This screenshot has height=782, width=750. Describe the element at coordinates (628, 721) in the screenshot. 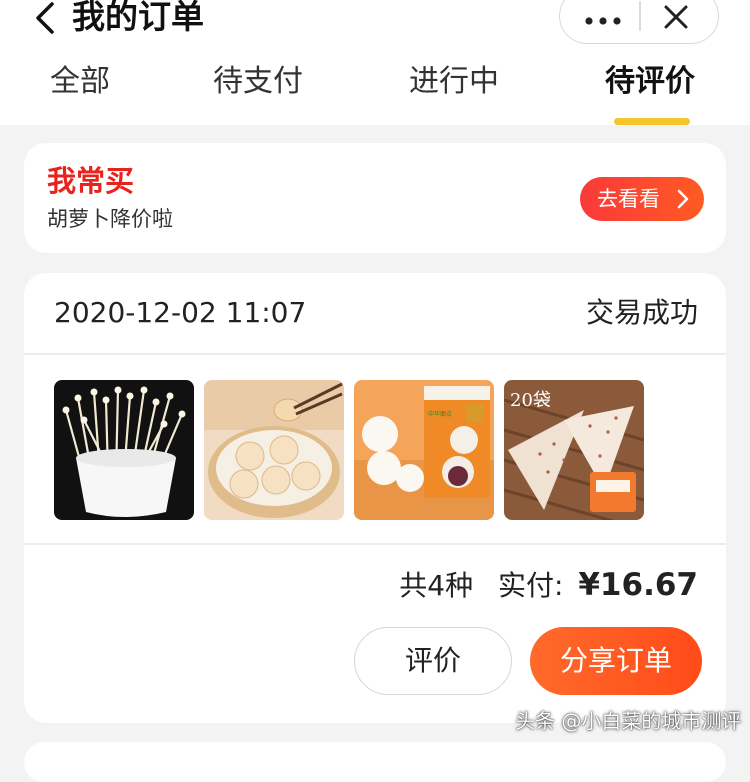

I see `watermark: 头条 @小白菜的城市测评` at that location.